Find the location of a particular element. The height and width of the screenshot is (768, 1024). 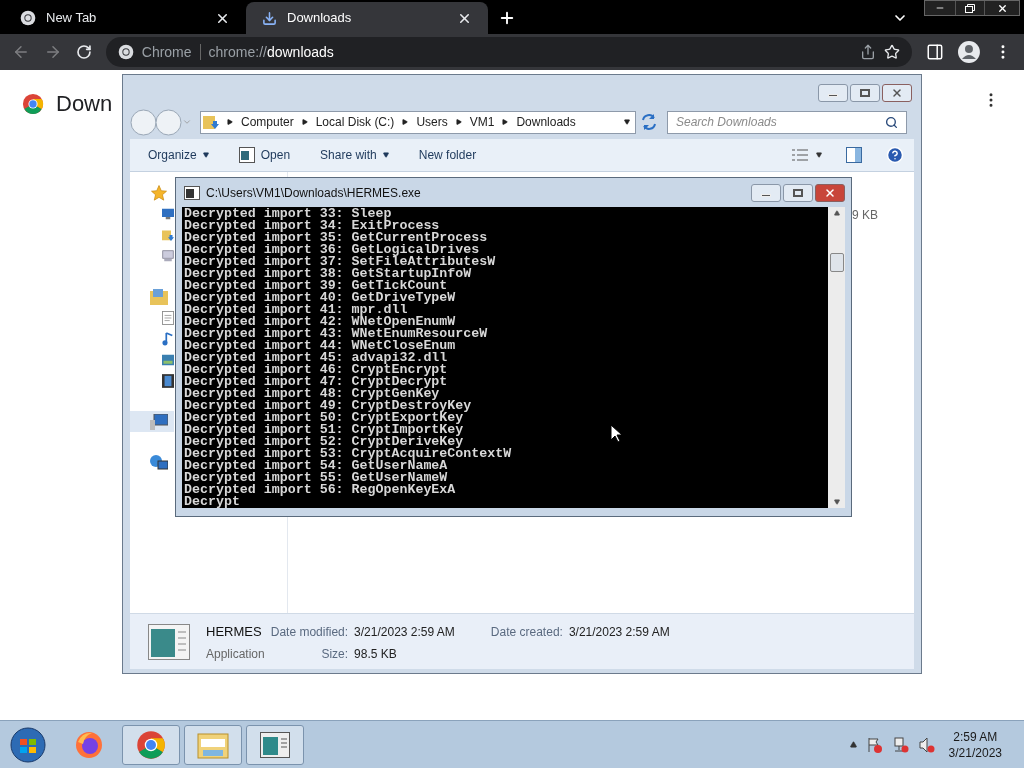

network-warning-icon is located at coordinates (900, 744).